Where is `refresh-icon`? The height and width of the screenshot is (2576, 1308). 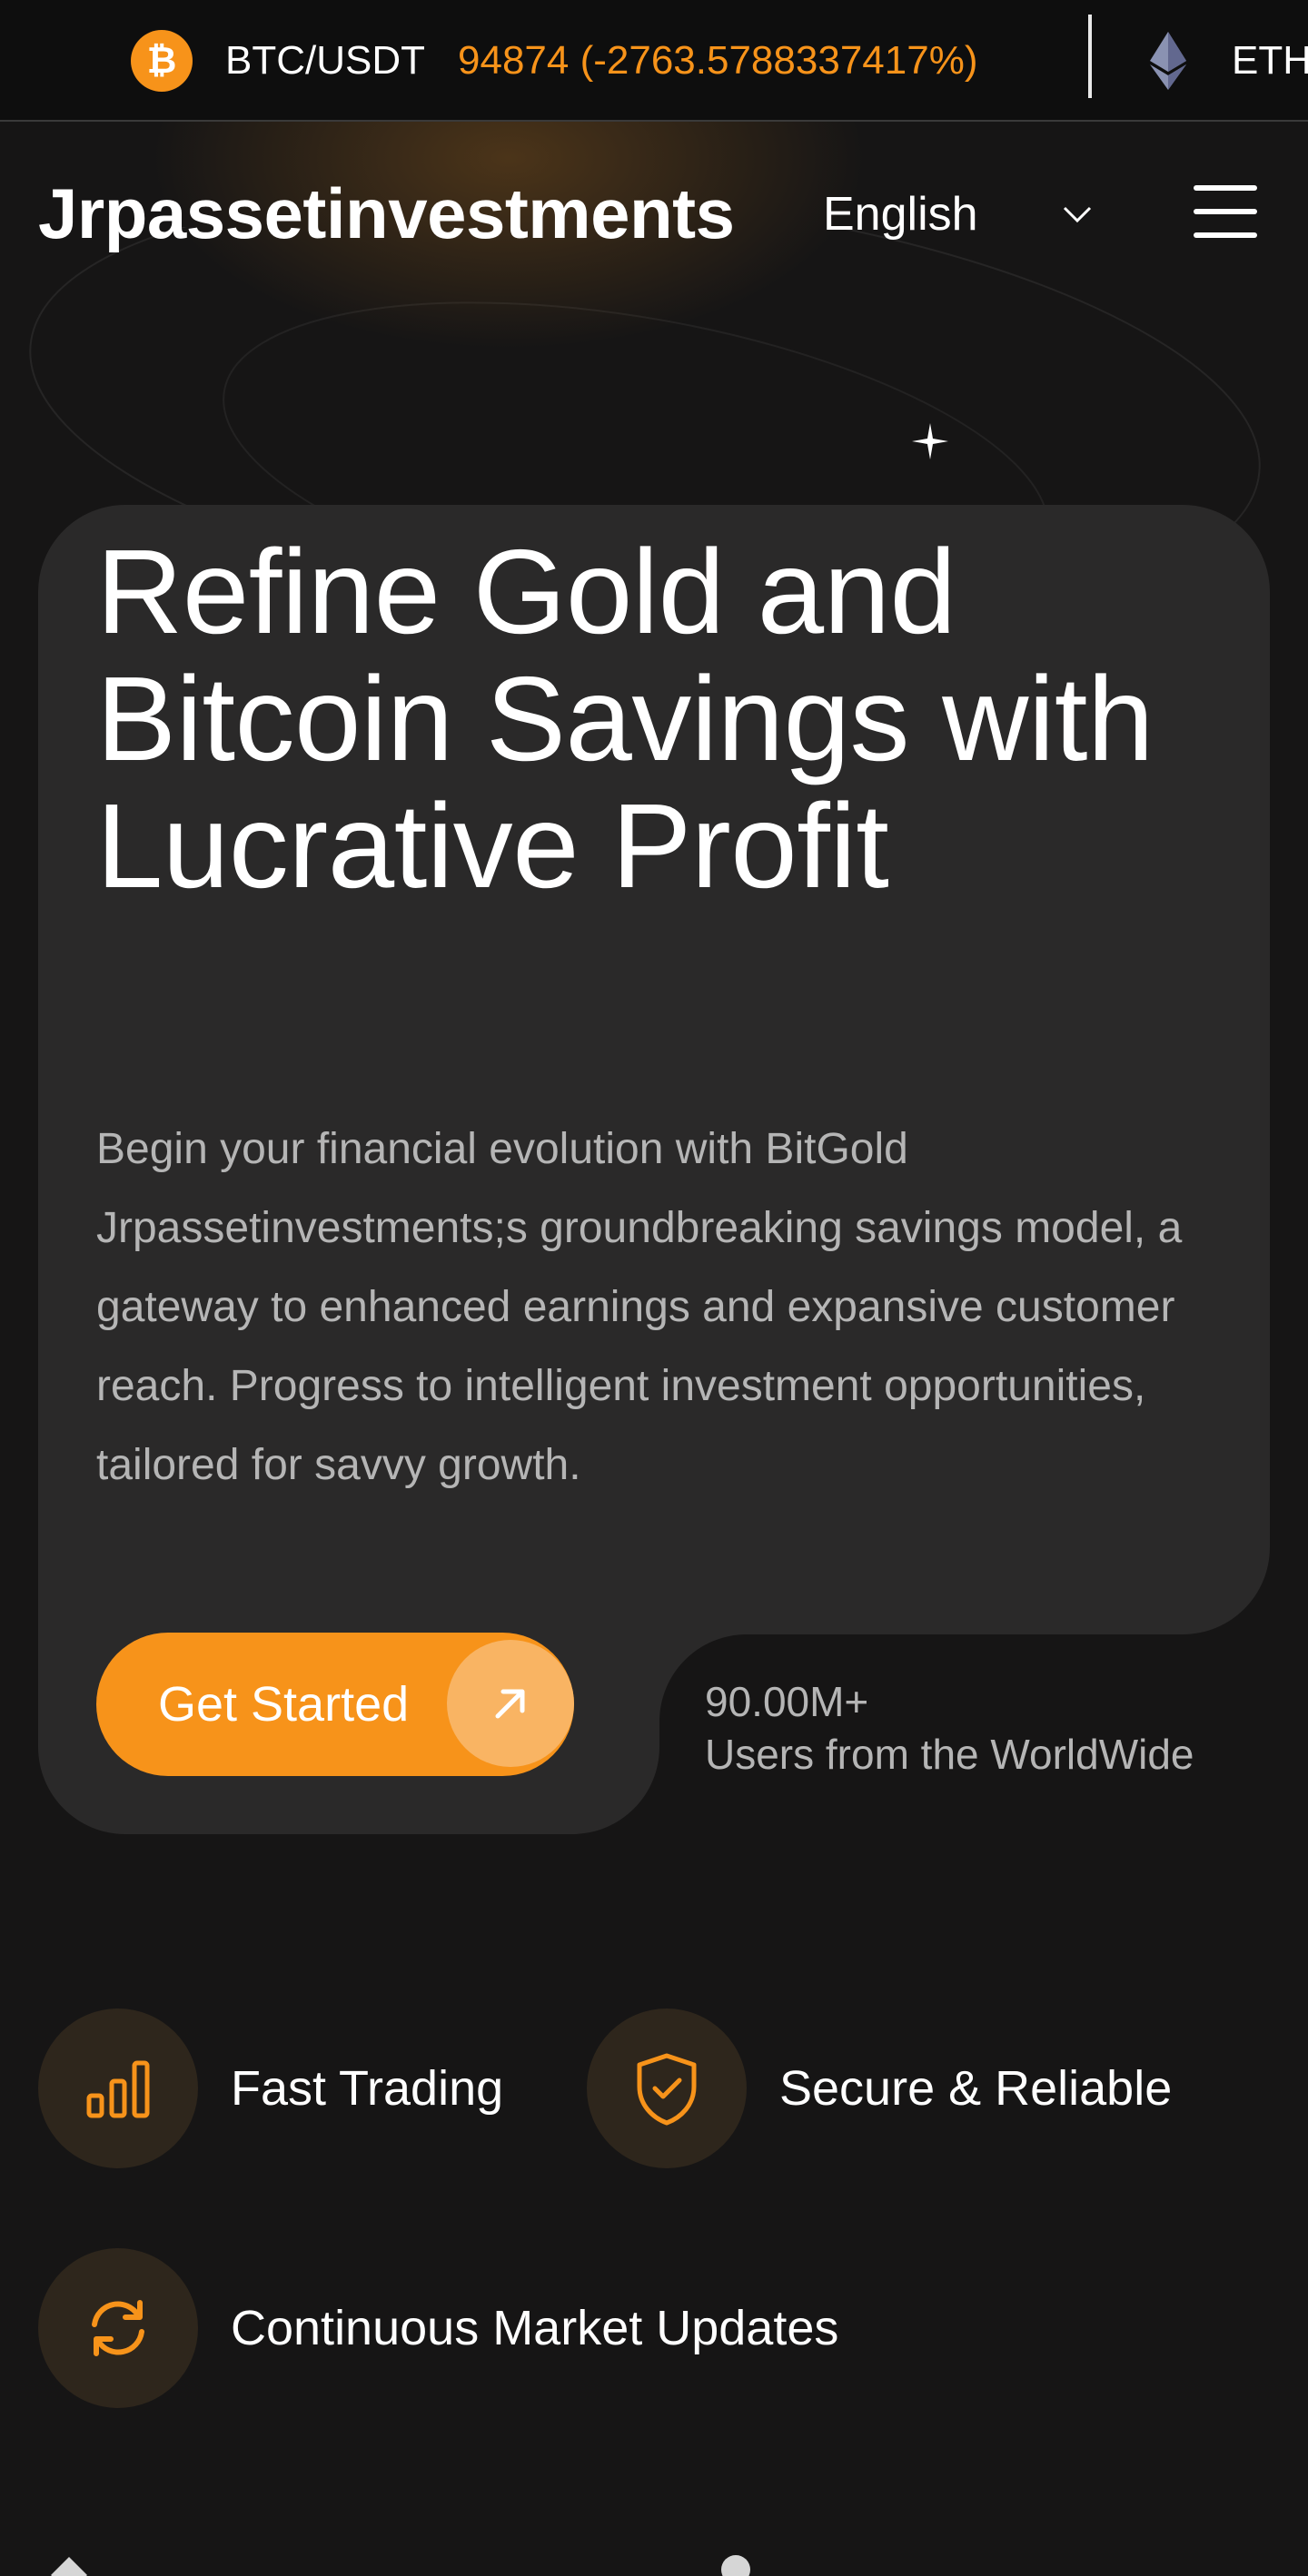 refresh-icon is located at coordinates (118, 2328).